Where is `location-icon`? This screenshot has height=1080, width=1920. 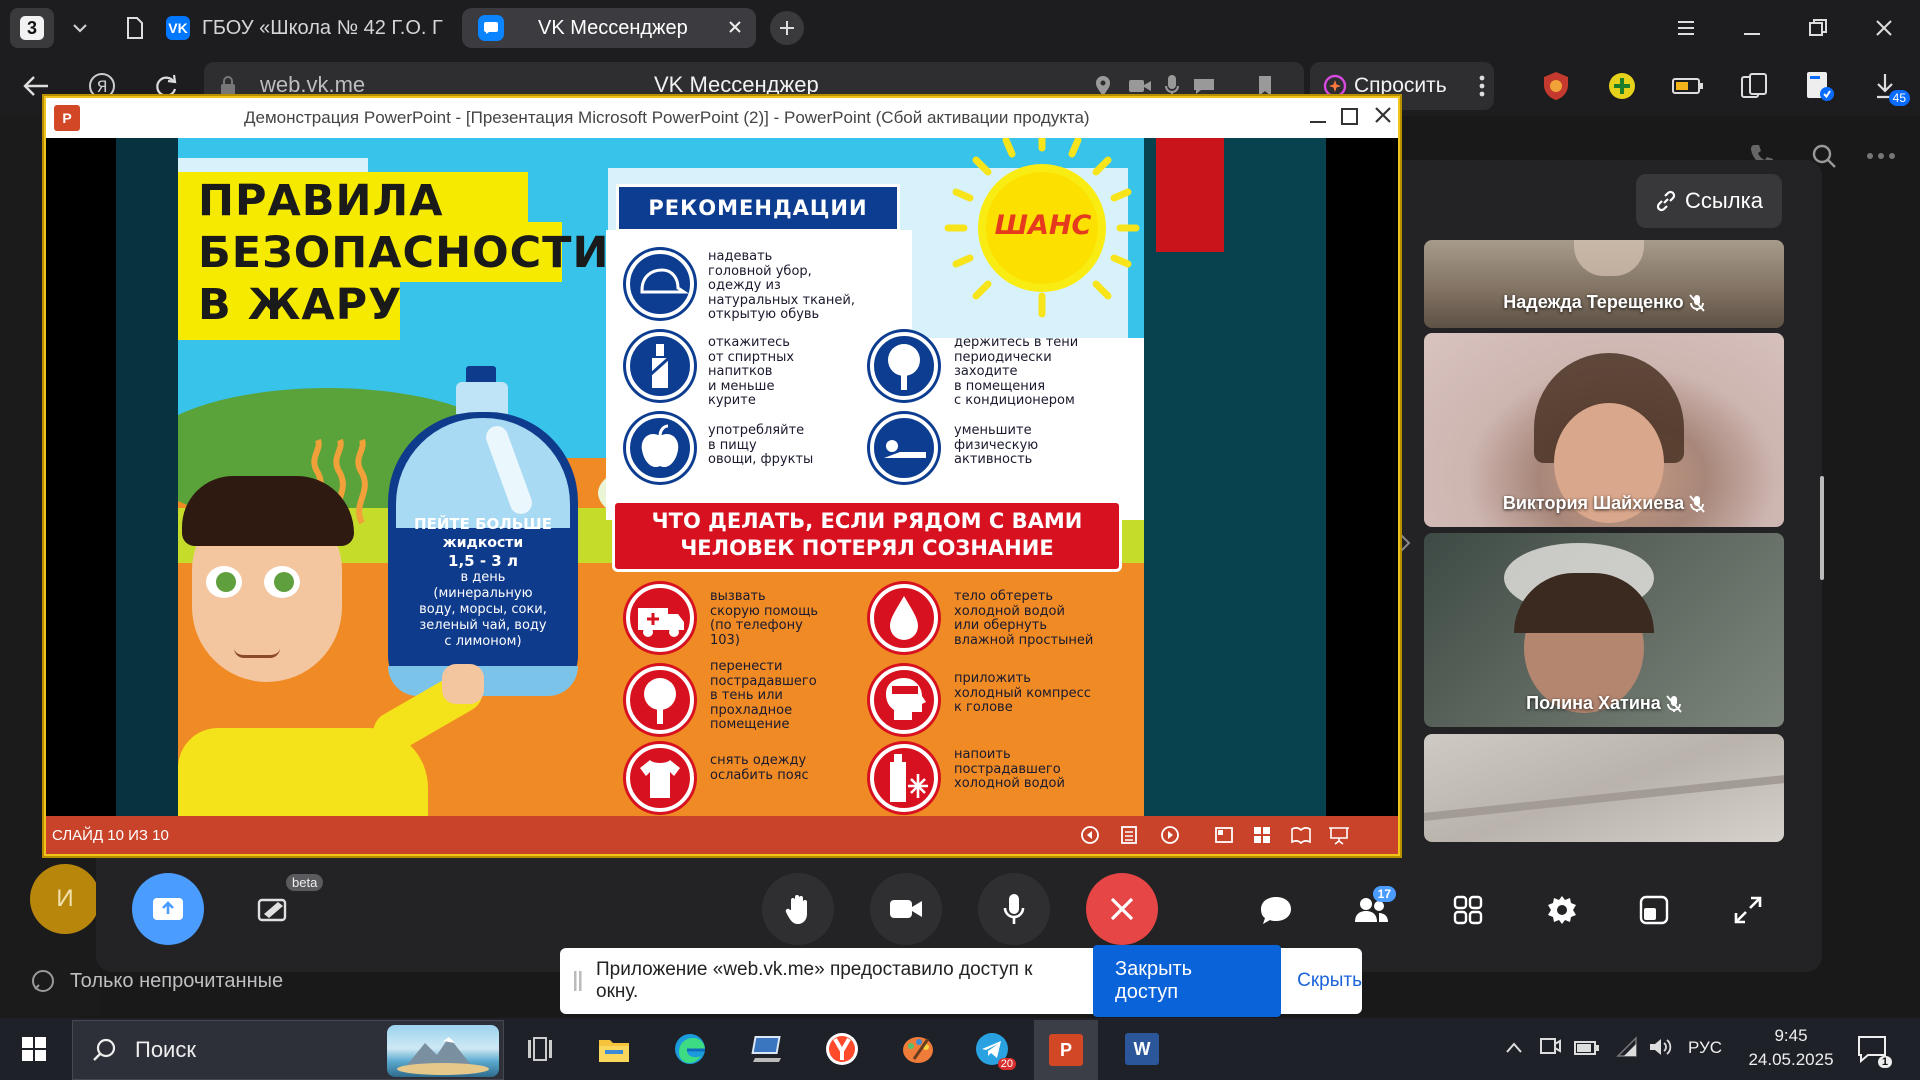 location-icon is located at coordinates (1103, 86).